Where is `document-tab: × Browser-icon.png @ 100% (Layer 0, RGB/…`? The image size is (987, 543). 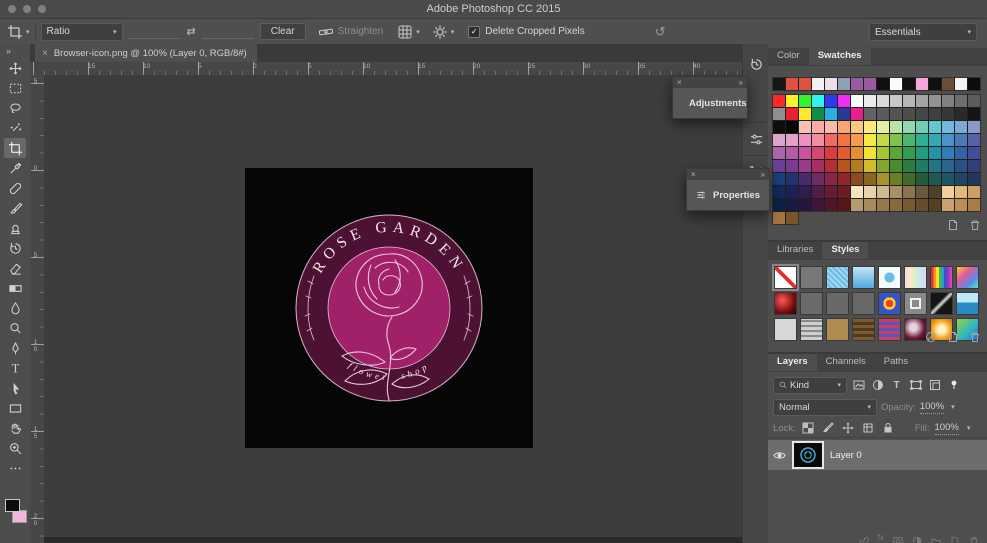 document-tab: × Browser-icon.png @ 100% (Layer 0, RGB/… is located at coordinates (146, 53).